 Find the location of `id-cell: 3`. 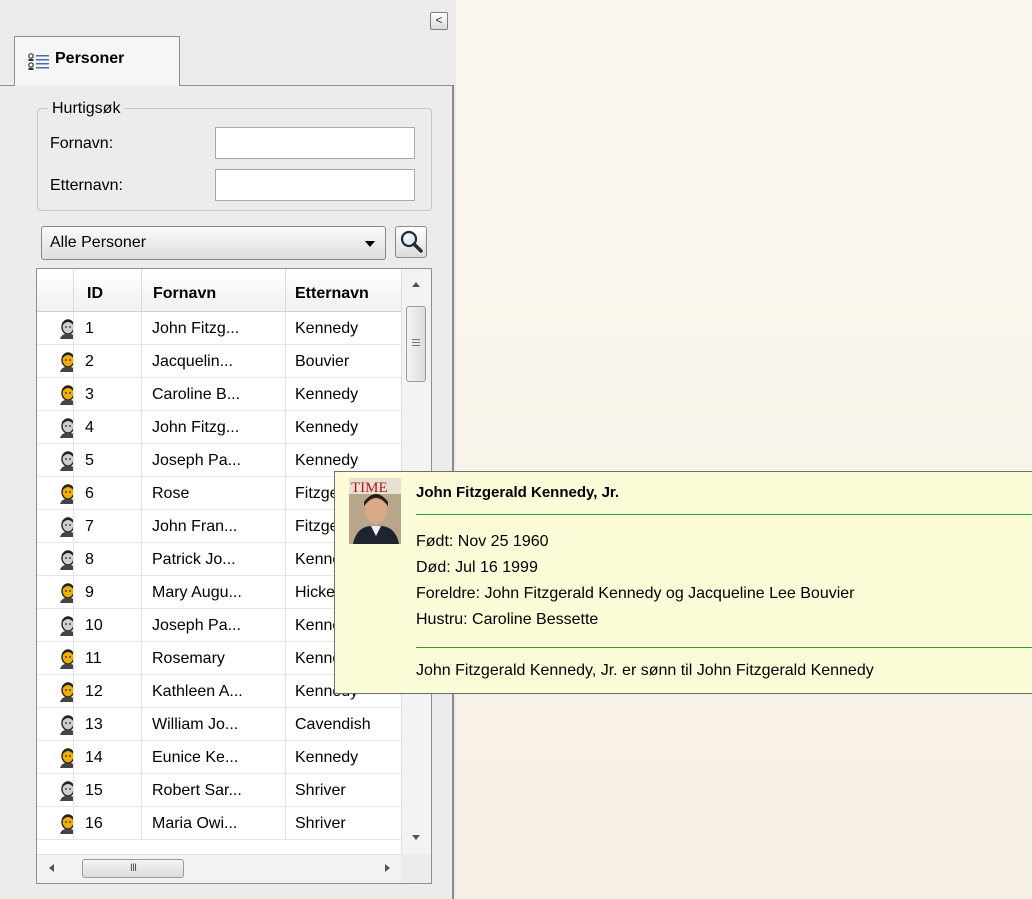

id-cell: 3 is located at coordinates (89, 394).